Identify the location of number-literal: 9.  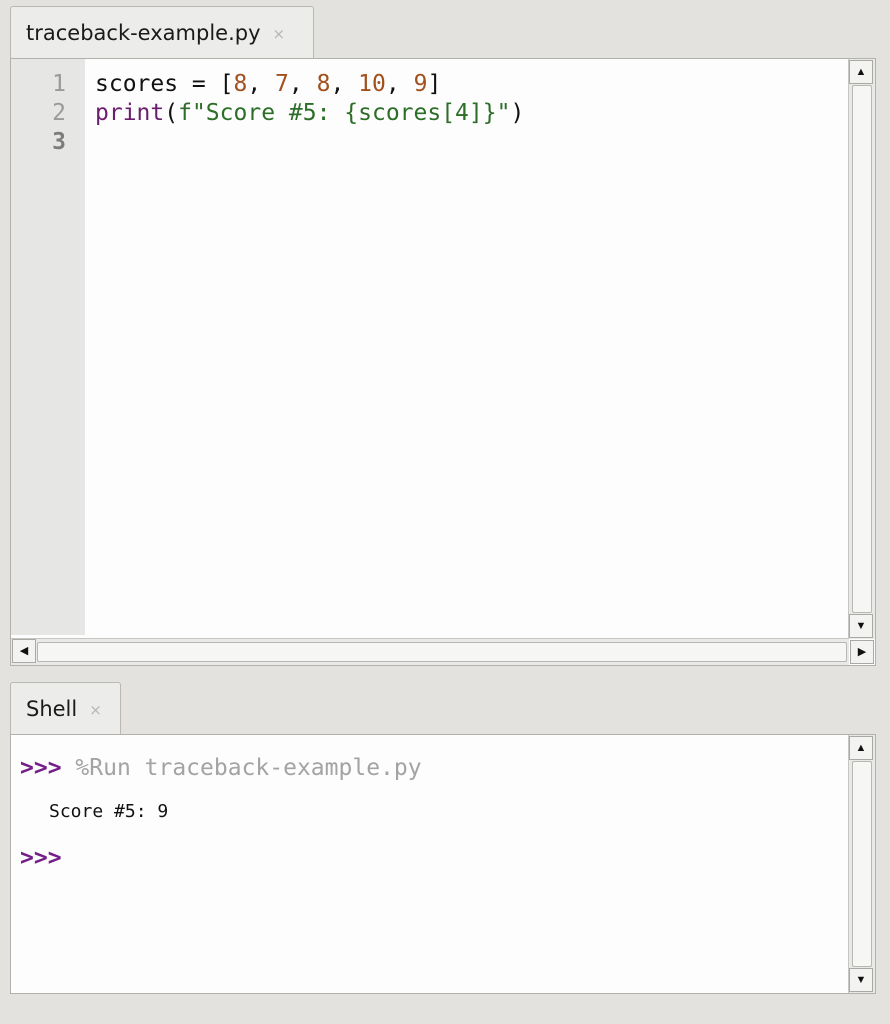
(420, 84).